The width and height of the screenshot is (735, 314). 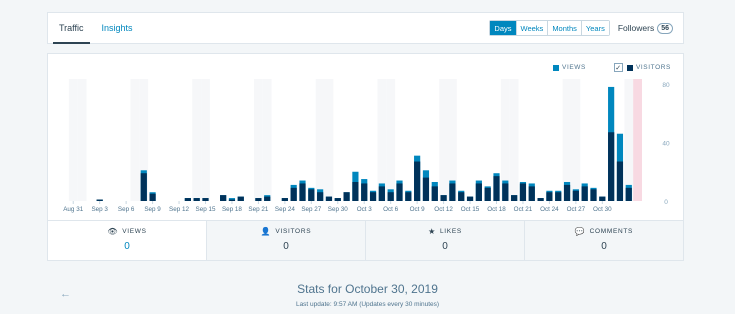 What do you see at coordinates (311, 209) in the screenshot?
I see `x-tick-label: Sep 27` at bounding box center [311, 209].